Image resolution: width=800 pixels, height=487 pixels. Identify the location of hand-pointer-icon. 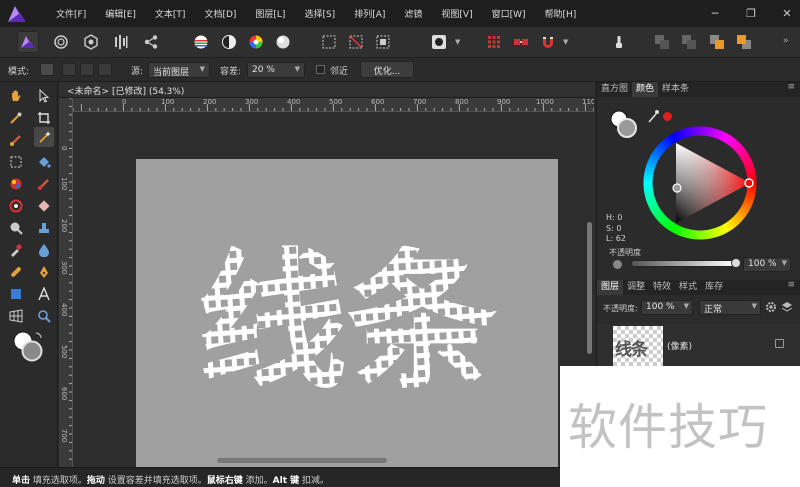
(619, 42).